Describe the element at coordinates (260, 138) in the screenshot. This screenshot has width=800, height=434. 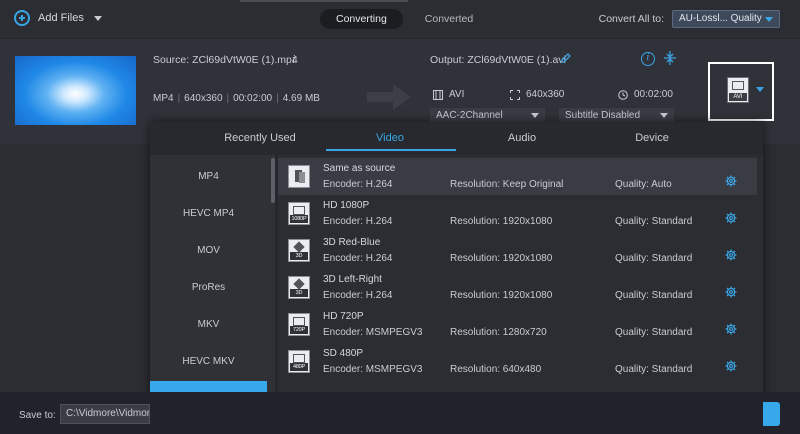
I see `tab-recently-used: Recently Used` at that location.